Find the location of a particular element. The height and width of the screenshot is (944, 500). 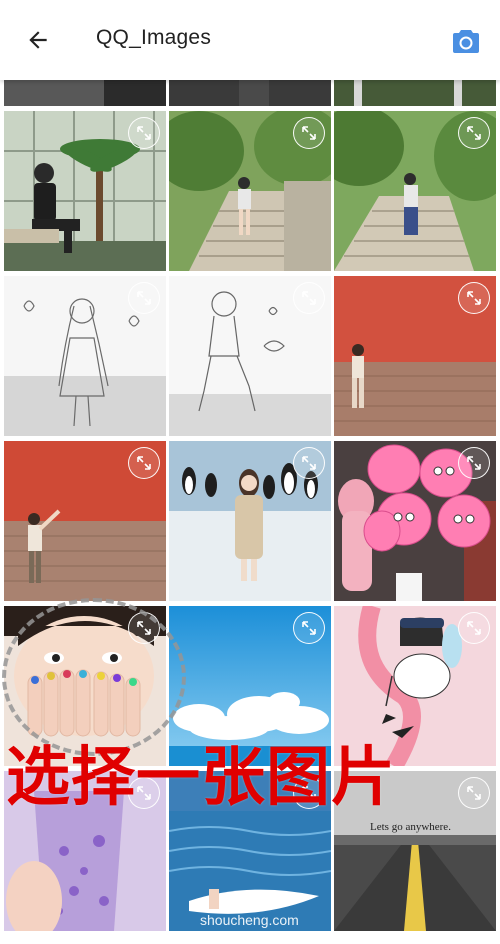

app-bar: QQ_Images is located at coordinates (250, 40).